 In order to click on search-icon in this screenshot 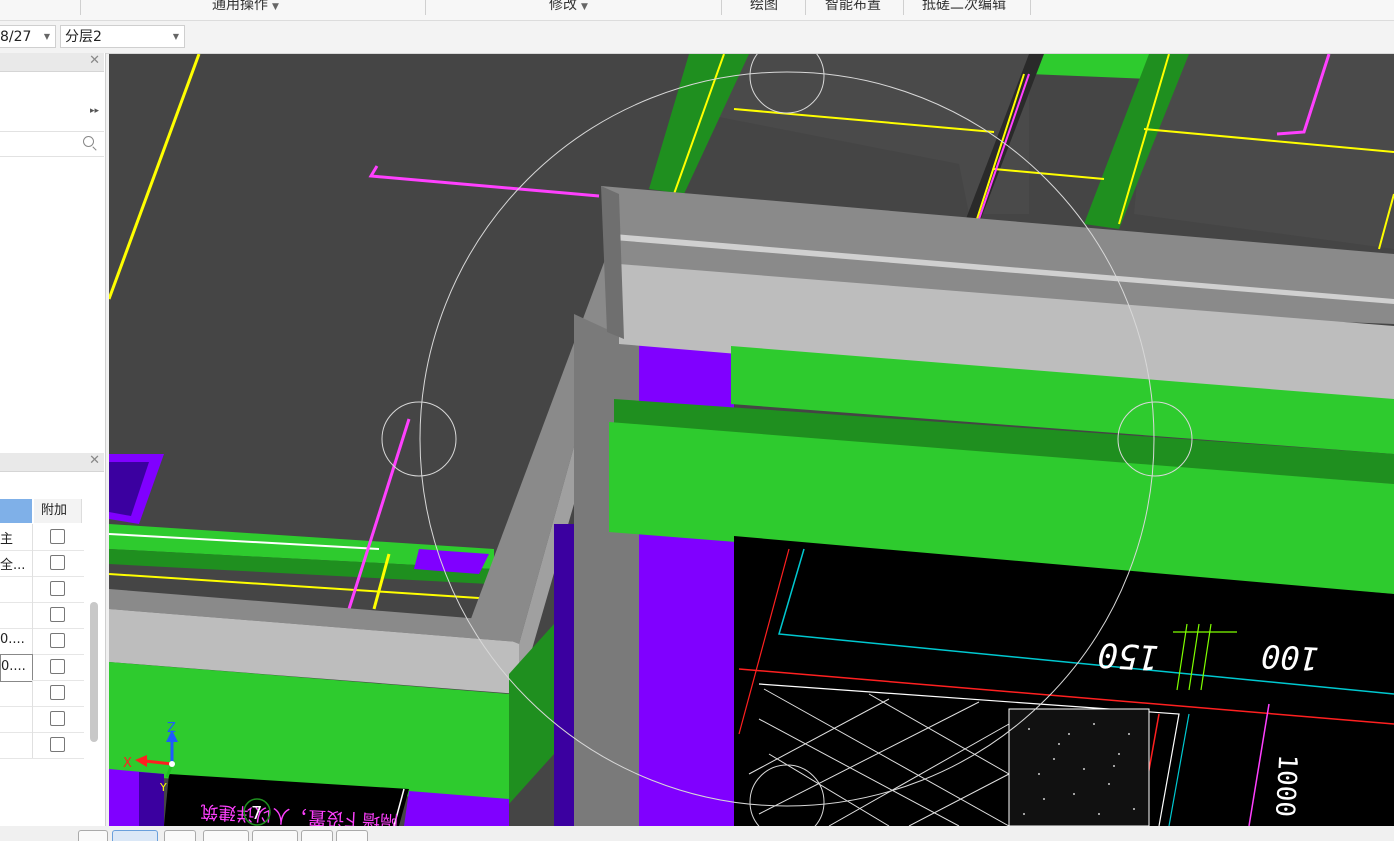, I will do `click(88, 141)`.